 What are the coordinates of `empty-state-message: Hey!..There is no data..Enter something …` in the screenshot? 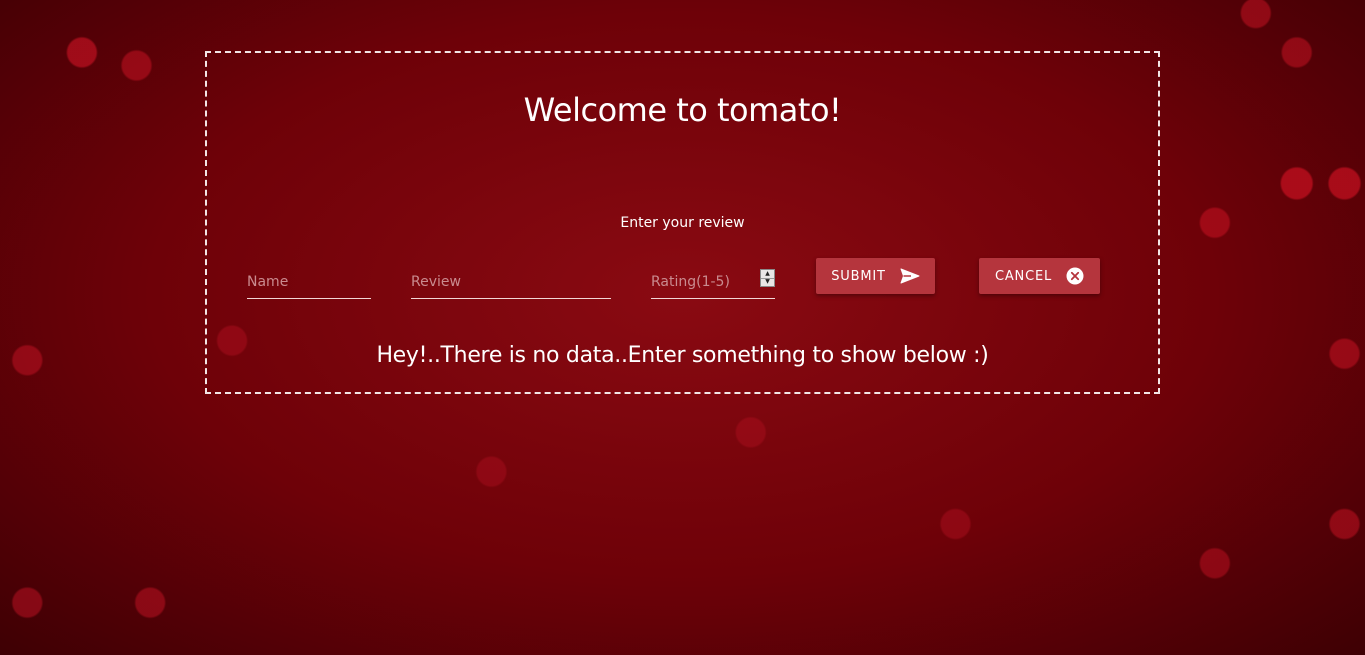 It's located at (682, 355).